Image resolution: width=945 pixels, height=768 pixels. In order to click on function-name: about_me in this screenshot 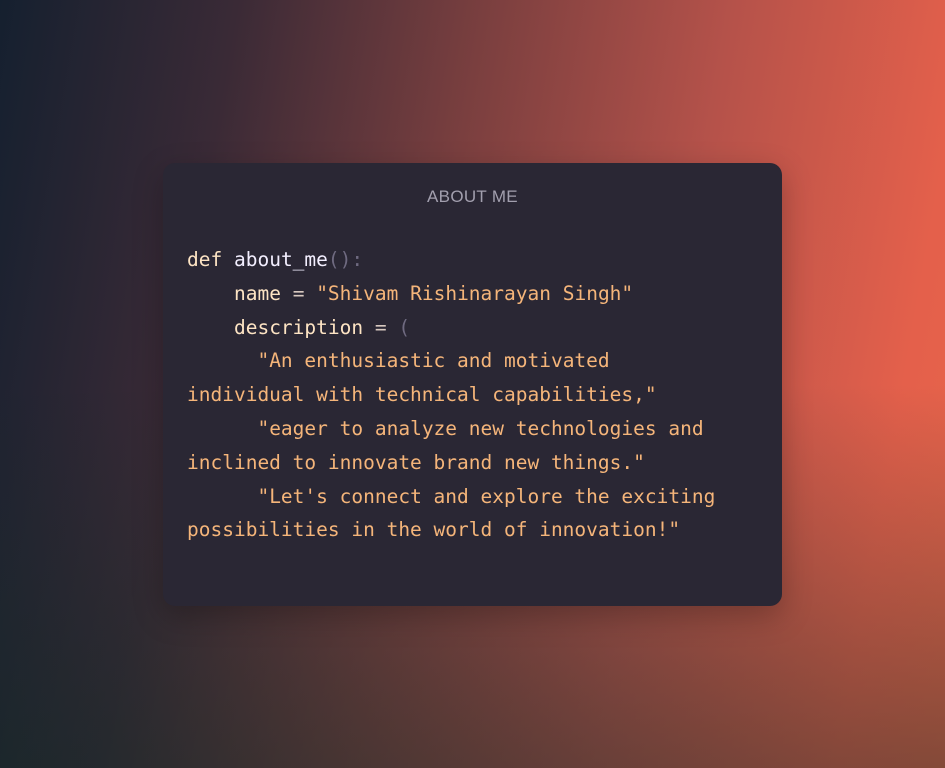, I will do `click(280, 259)`.